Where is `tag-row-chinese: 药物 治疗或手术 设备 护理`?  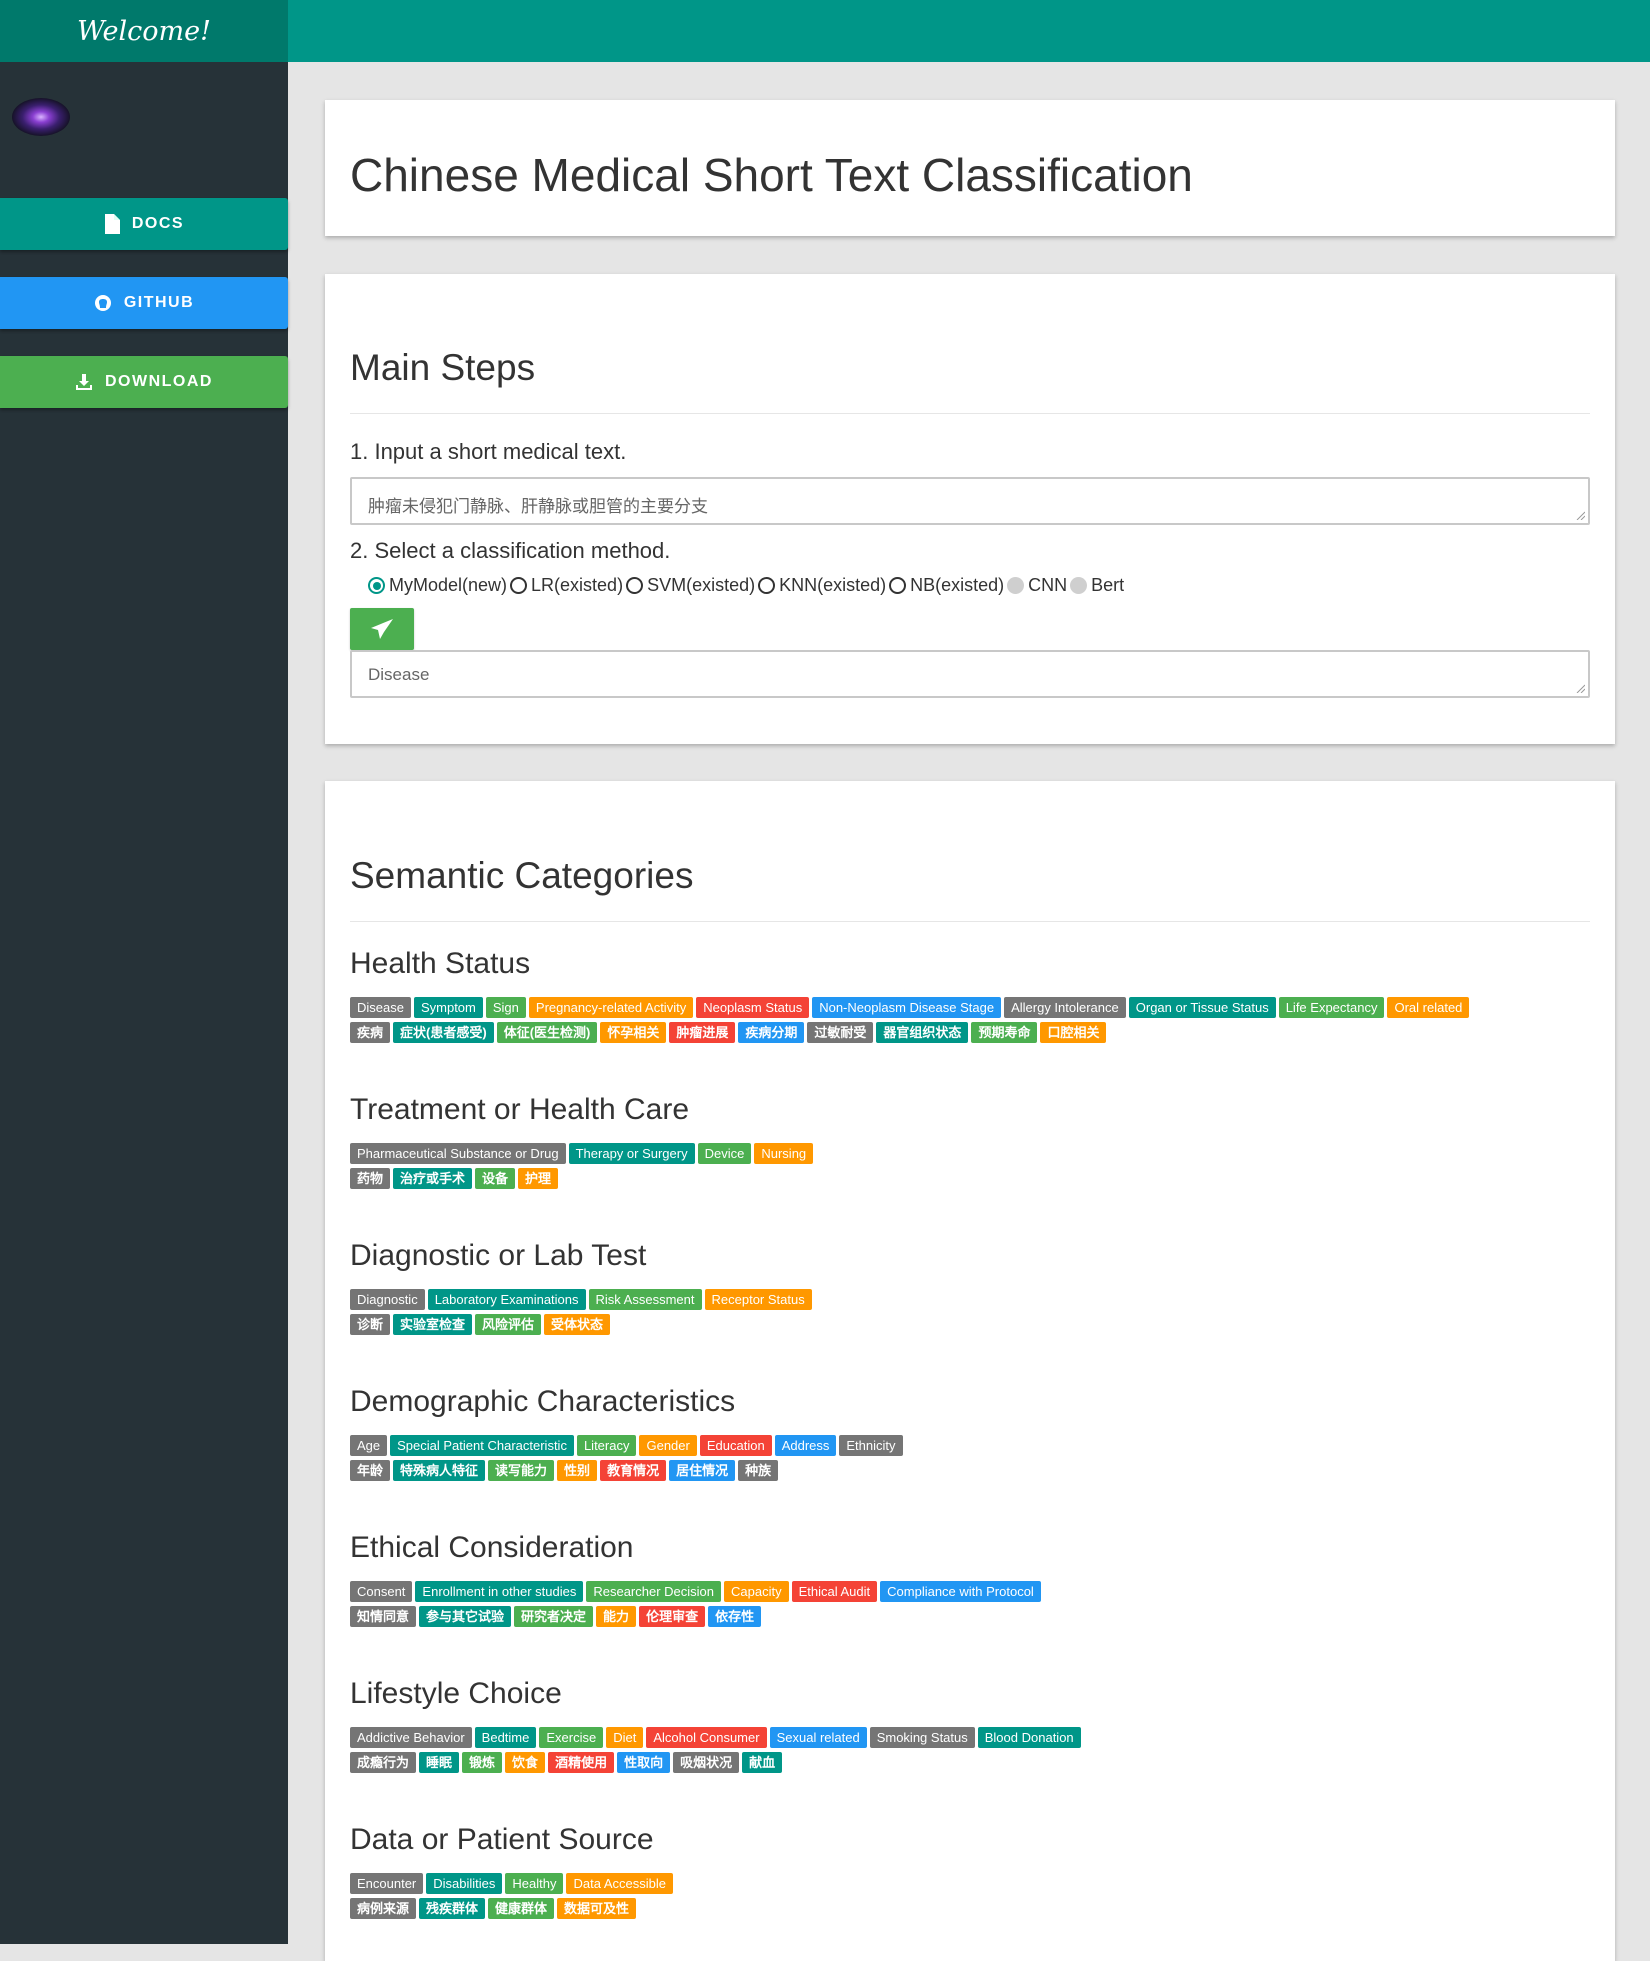
tag-row-chinese: 药物 治疗或手术 设备 护理 is located at coordinates (455, 1178).